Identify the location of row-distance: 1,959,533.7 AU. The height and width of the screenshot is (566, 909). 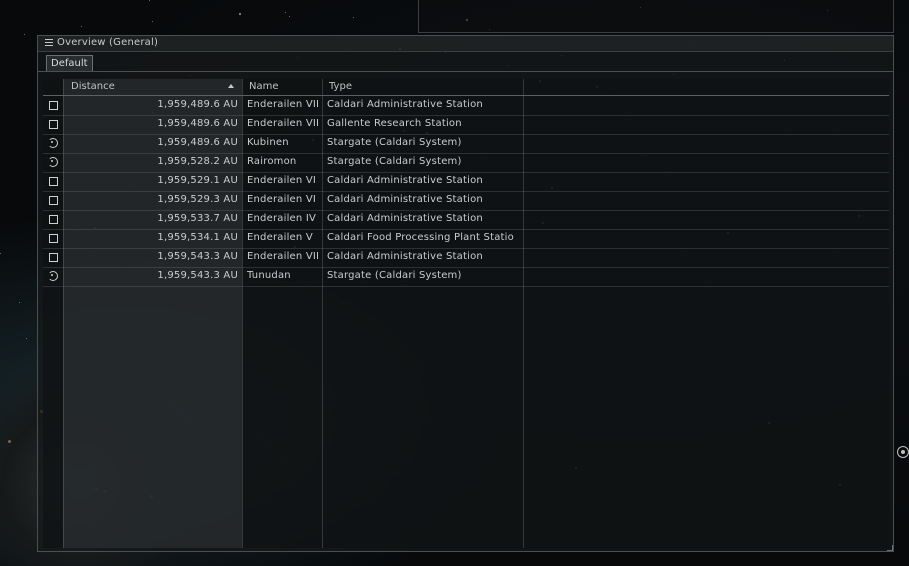
(197, 218).